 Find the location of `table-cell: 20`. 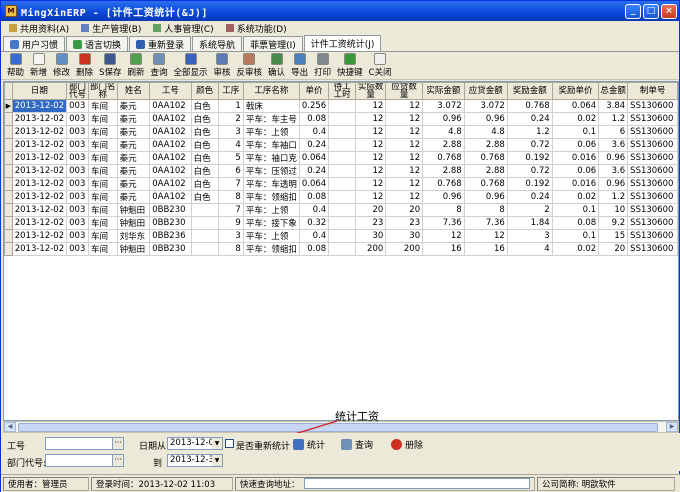

table-cell: 20 is located at coordinates (613, 249).